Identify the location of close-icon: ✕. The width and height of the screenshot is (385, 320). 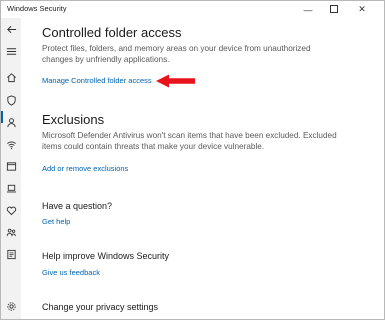
(362, 9).